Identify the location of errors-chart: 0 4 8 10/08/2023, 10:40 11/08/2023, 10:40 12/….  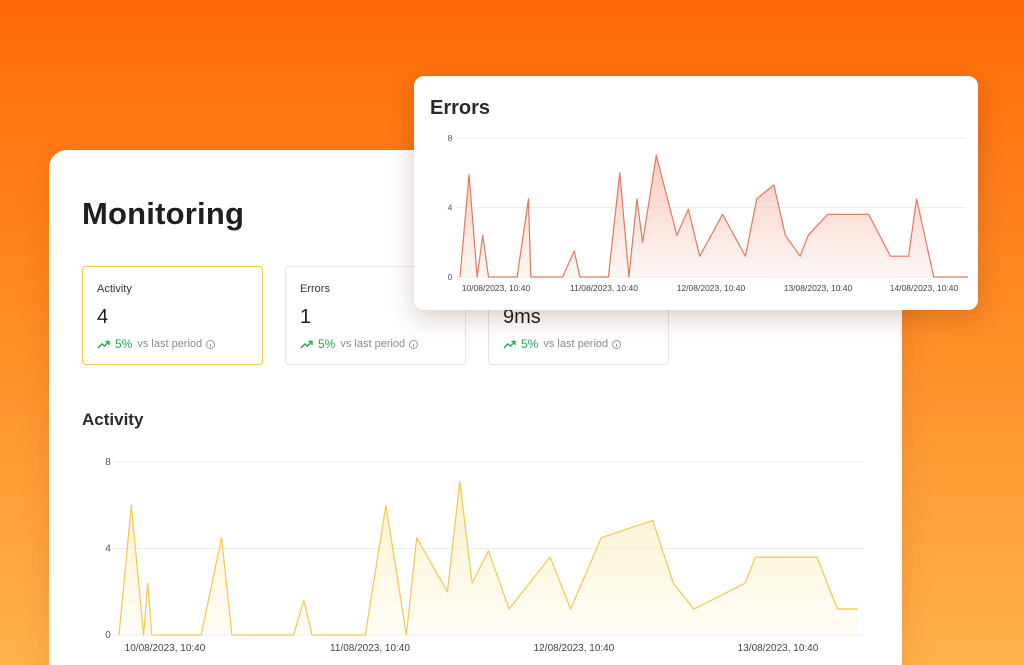
(708, 213).